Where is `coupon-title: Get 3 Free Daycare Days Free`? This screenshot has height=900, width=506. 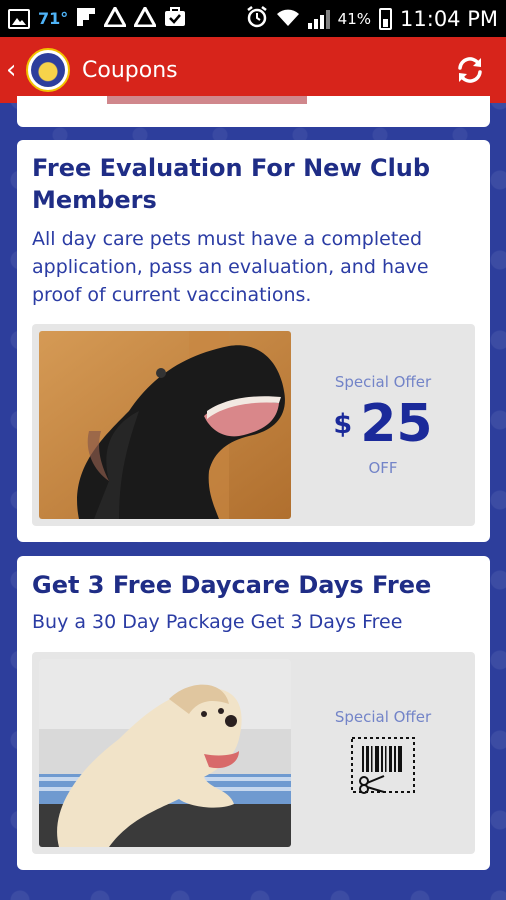 coupon-title: Get 3 Free Daycare Days Free is located at coordinates (232, 585).